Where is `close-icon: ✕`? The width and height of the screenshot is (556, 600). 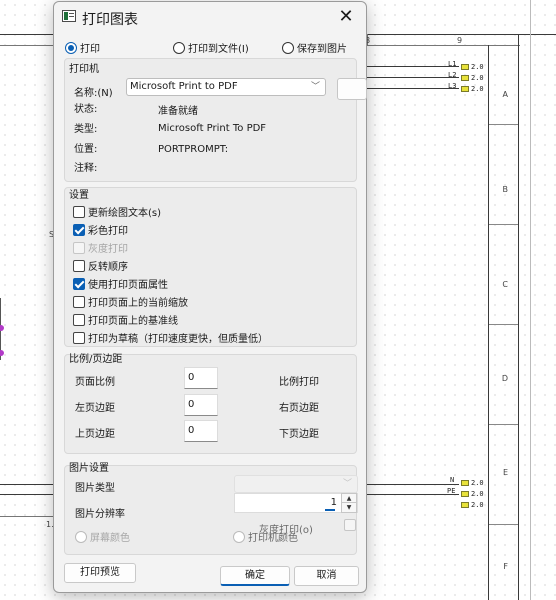 close-icon: ✕ is located at coordinates (346, 17).